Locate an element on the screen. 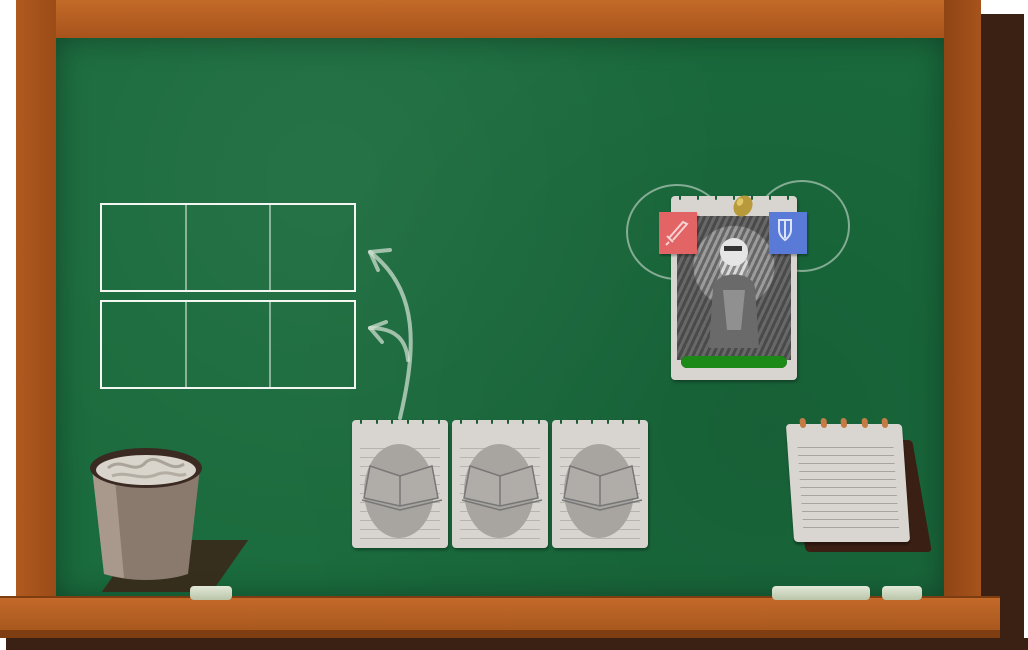 This screenshot has width=1028, height=650. sword-icon is located at coordinates (677, 233).